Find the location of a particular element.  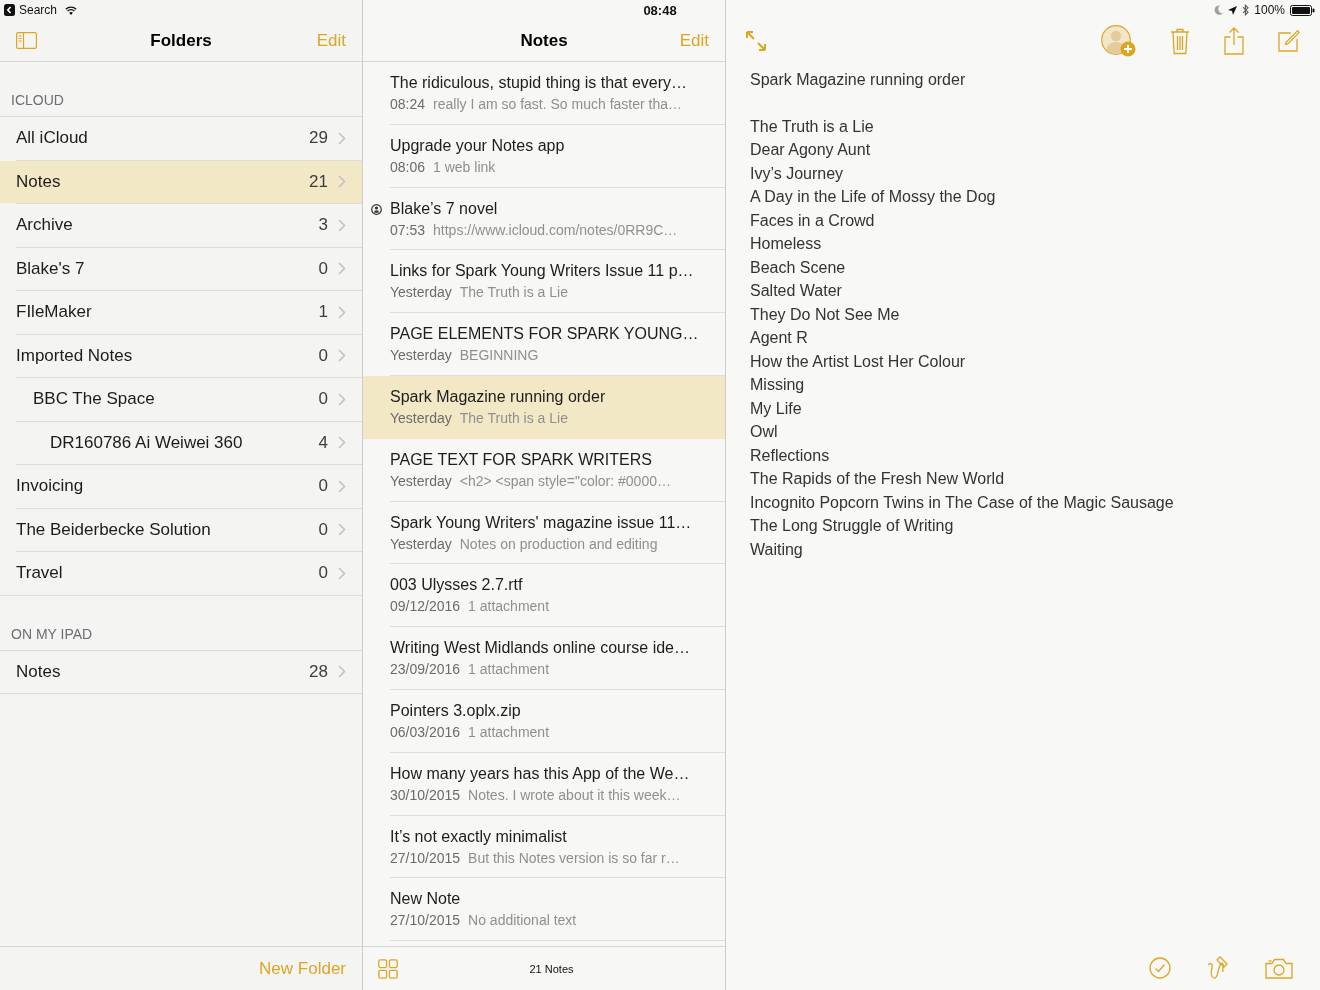

note-row: Links for Spark Young Writers Issue 11 p… Yesterday The Truth is a Lie is located at coordinates (544, 282).